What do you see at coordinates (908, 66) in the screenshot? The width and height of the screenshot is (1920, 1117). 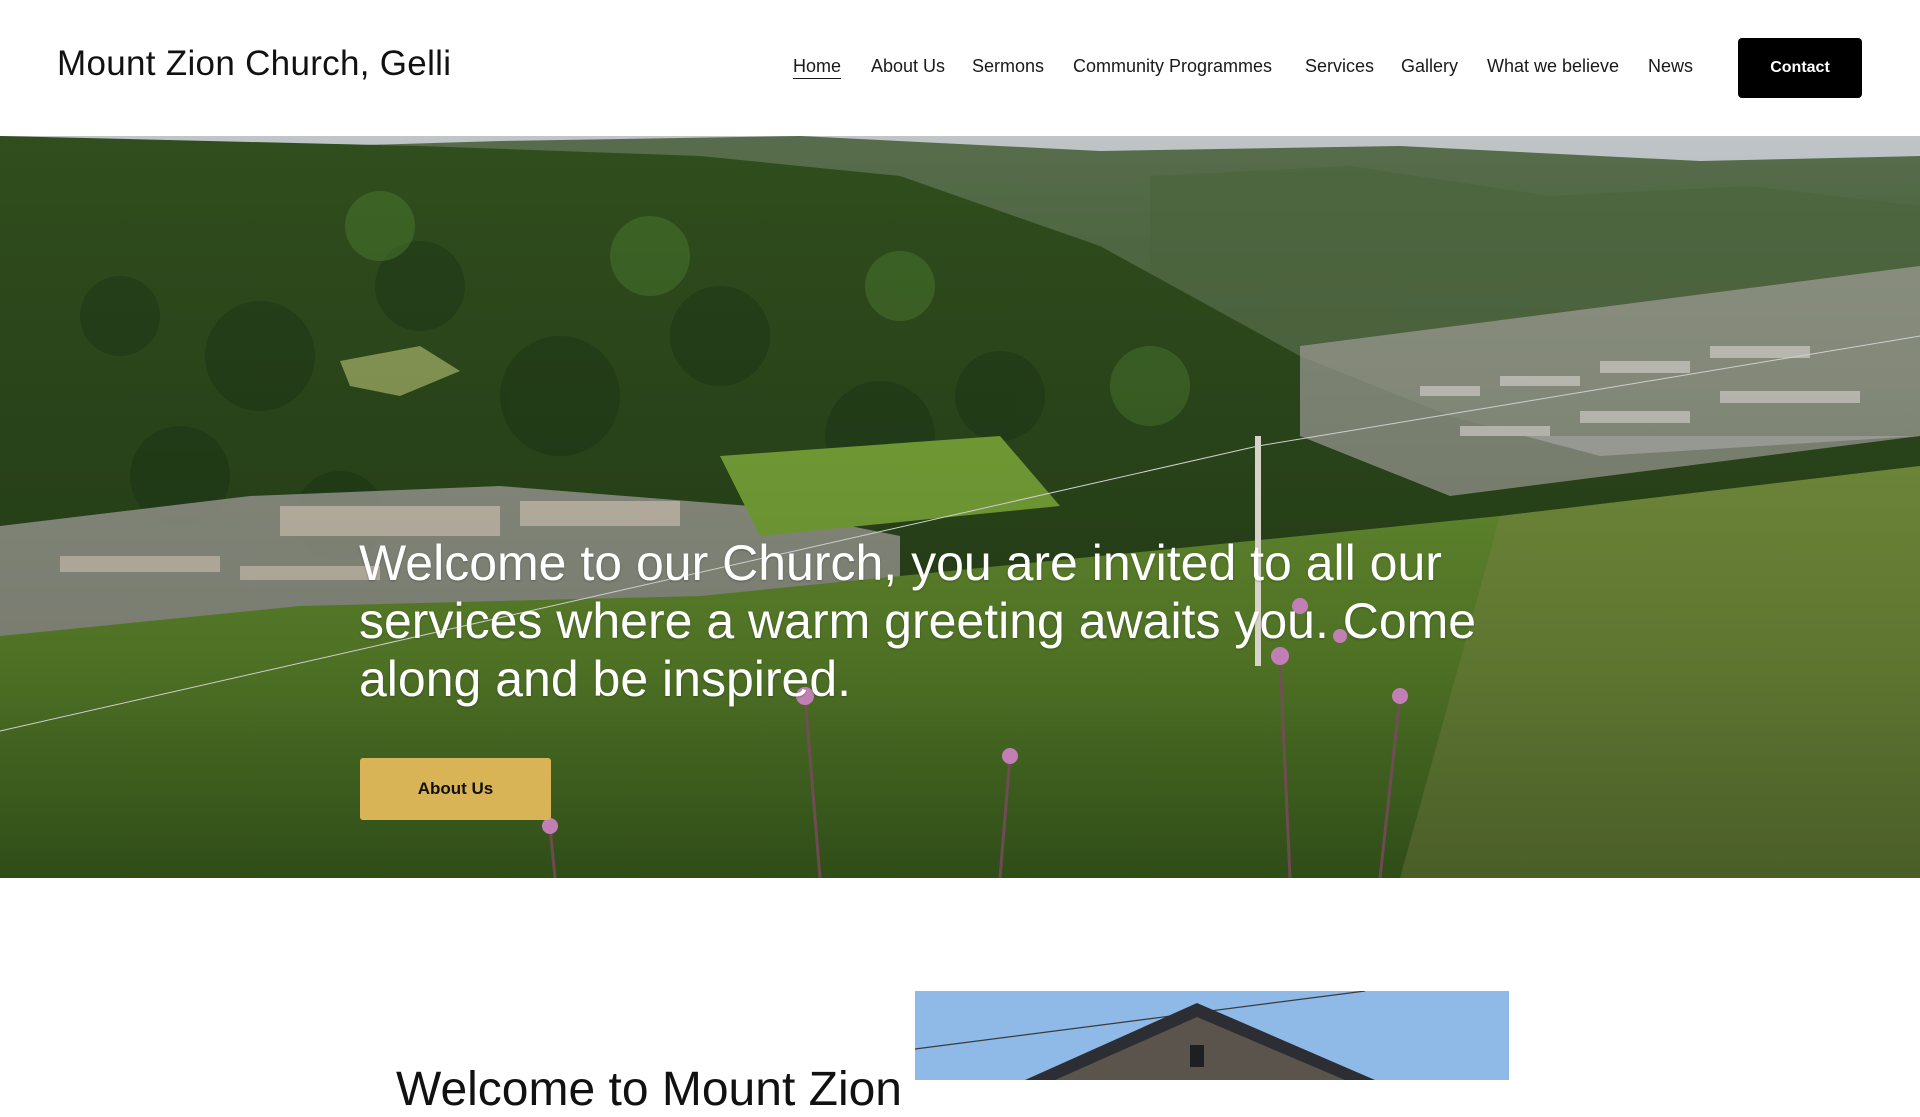 I see `nav-about-us: About Us` at bounding box center [908, 66].